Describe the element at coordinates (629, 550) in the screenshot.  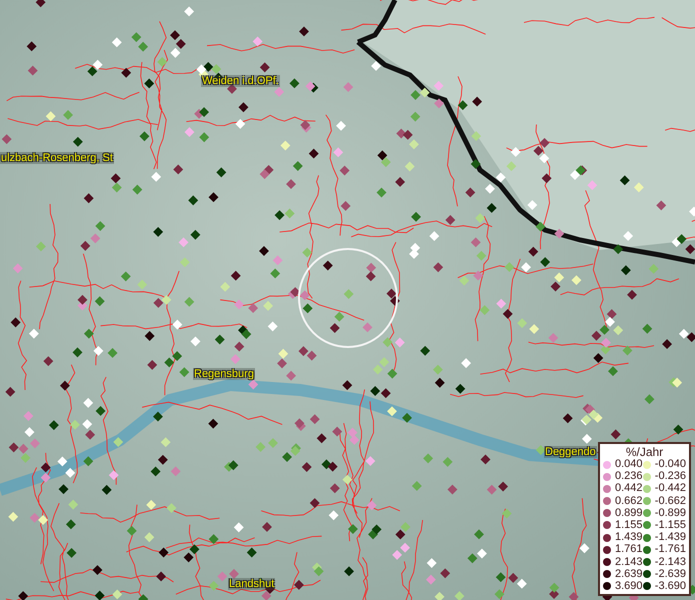
I see `legend-value: 1.761` at that location.